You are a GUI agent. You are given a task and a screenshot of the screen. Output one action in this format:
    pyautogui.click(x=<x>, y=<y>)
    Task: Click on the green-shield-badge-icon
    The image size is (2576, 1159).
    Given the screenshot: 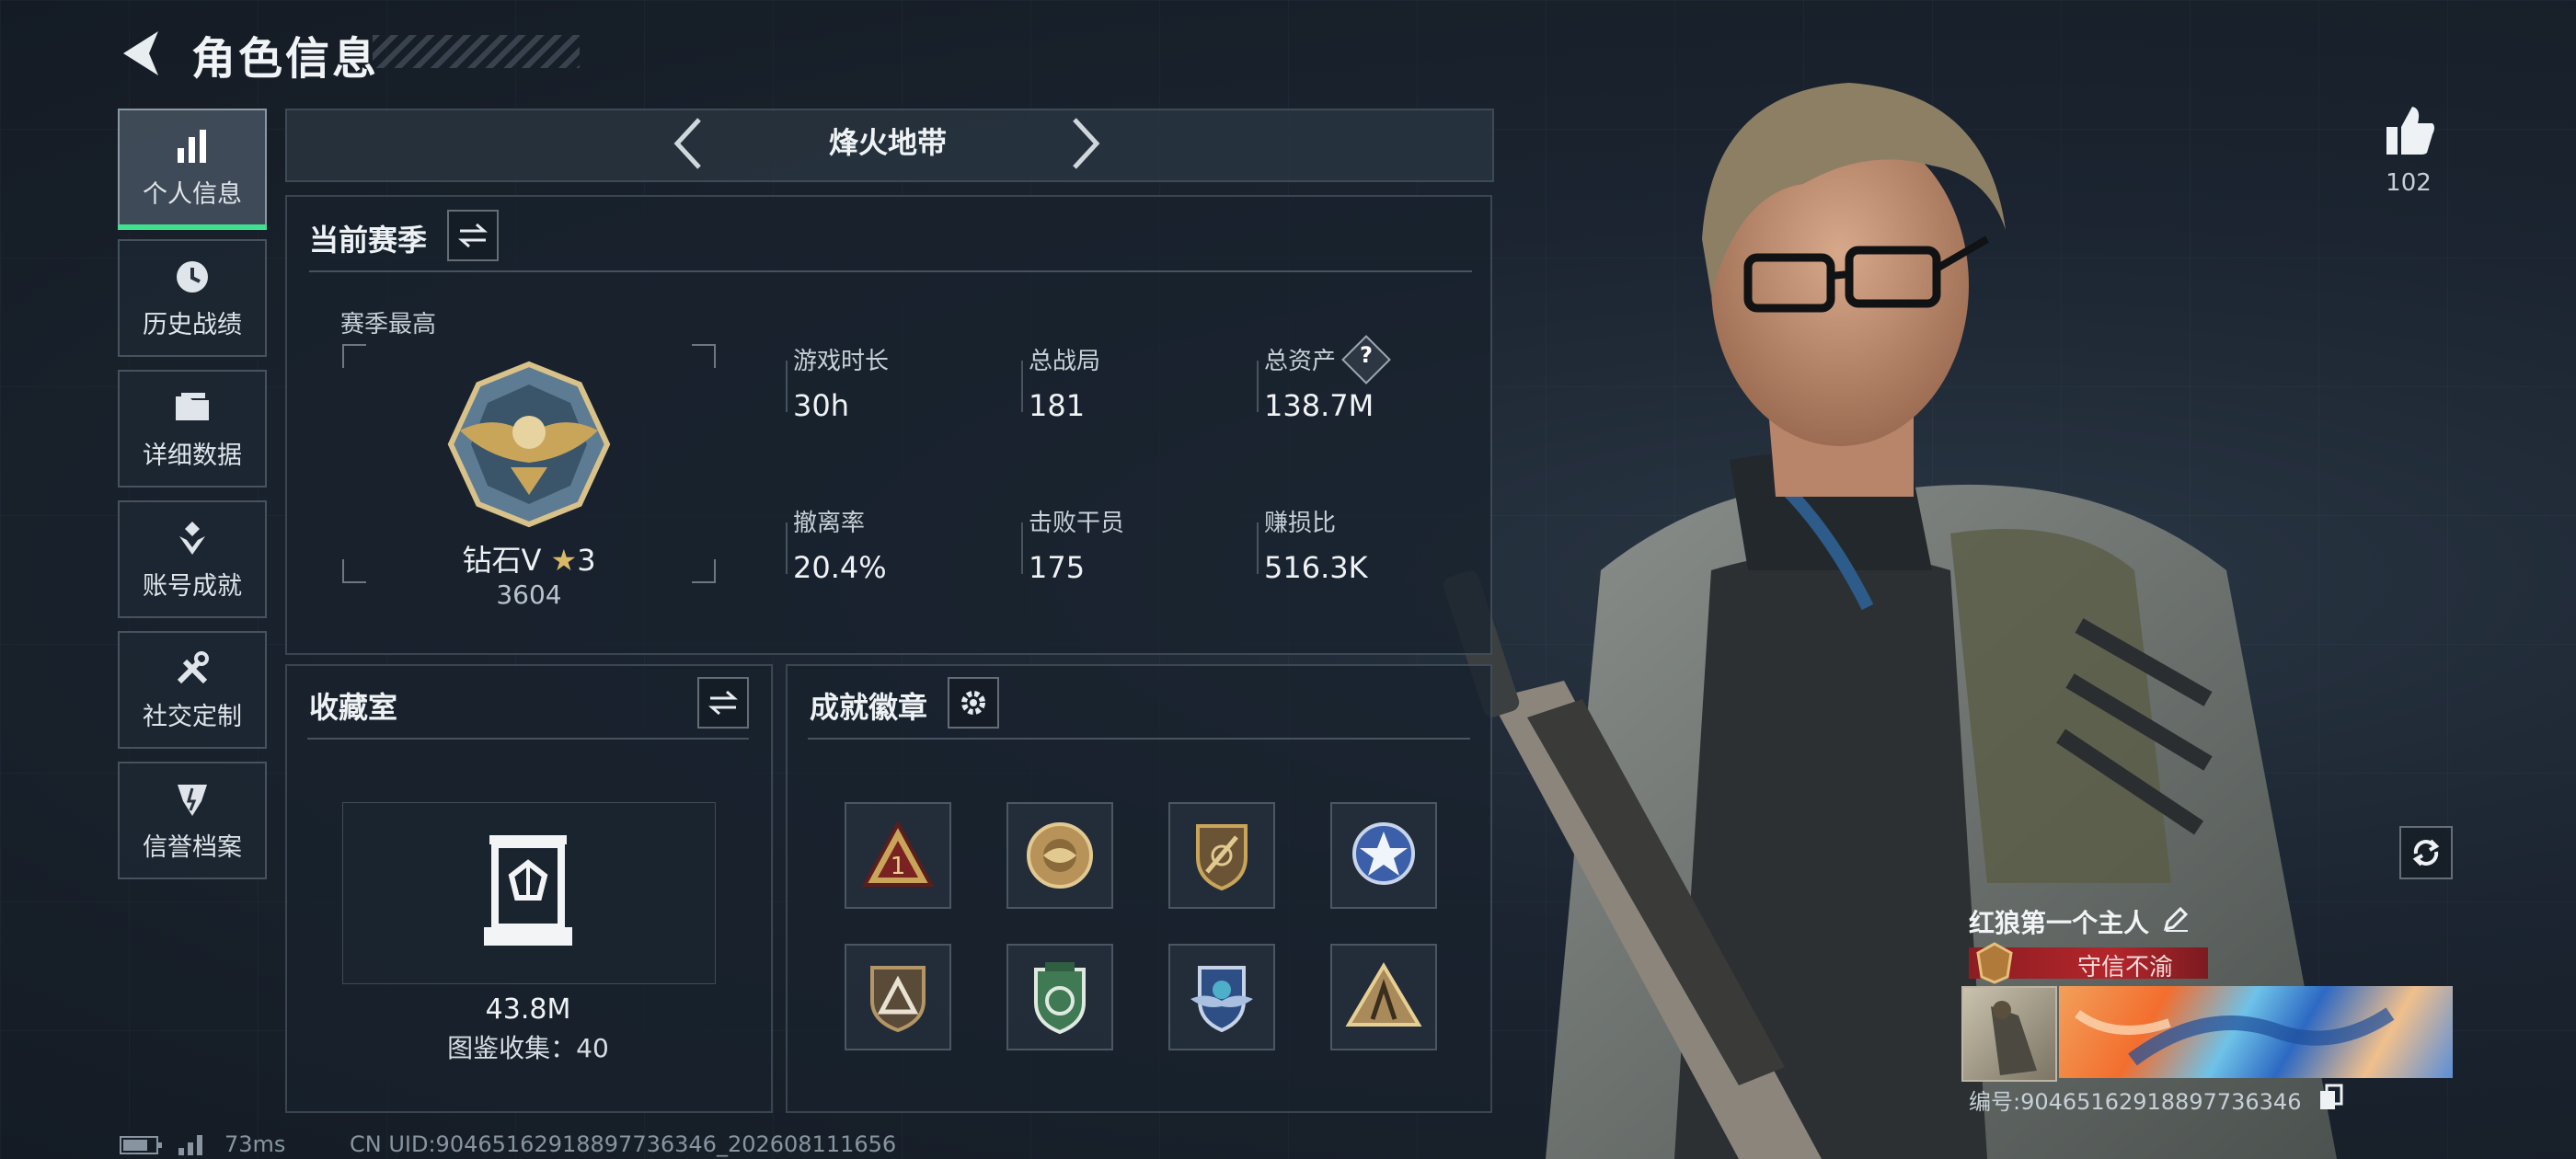 What is the action you would take?
    pyautogui.click(x=1060, y=998)
    